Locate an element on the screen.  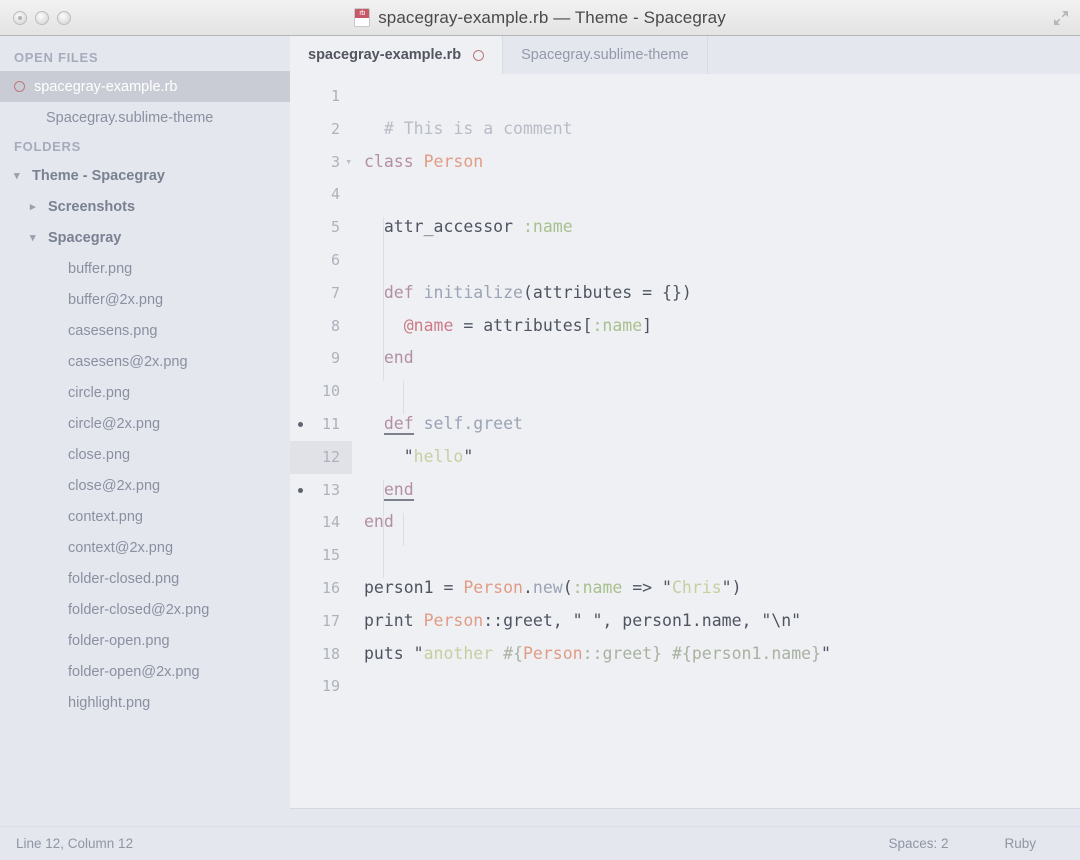
code-token: Chris is located at coordinates (696, 587).